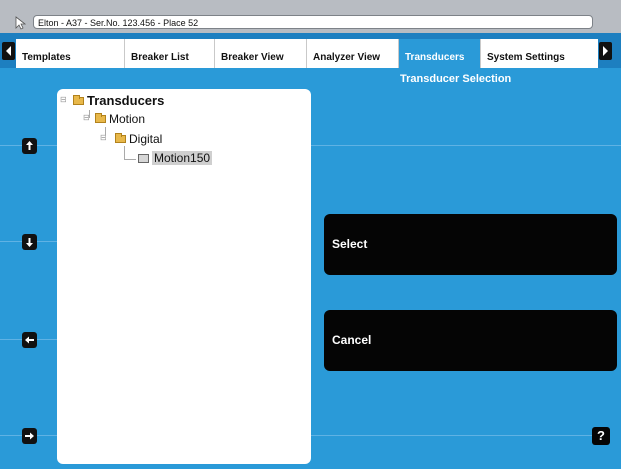  What do you see at coordinates (313, 22) in the screenshot?
I see `window-title: Elton - A37 - Ser.No. 123.456 - Place 52` at bounding box center [313, 22].